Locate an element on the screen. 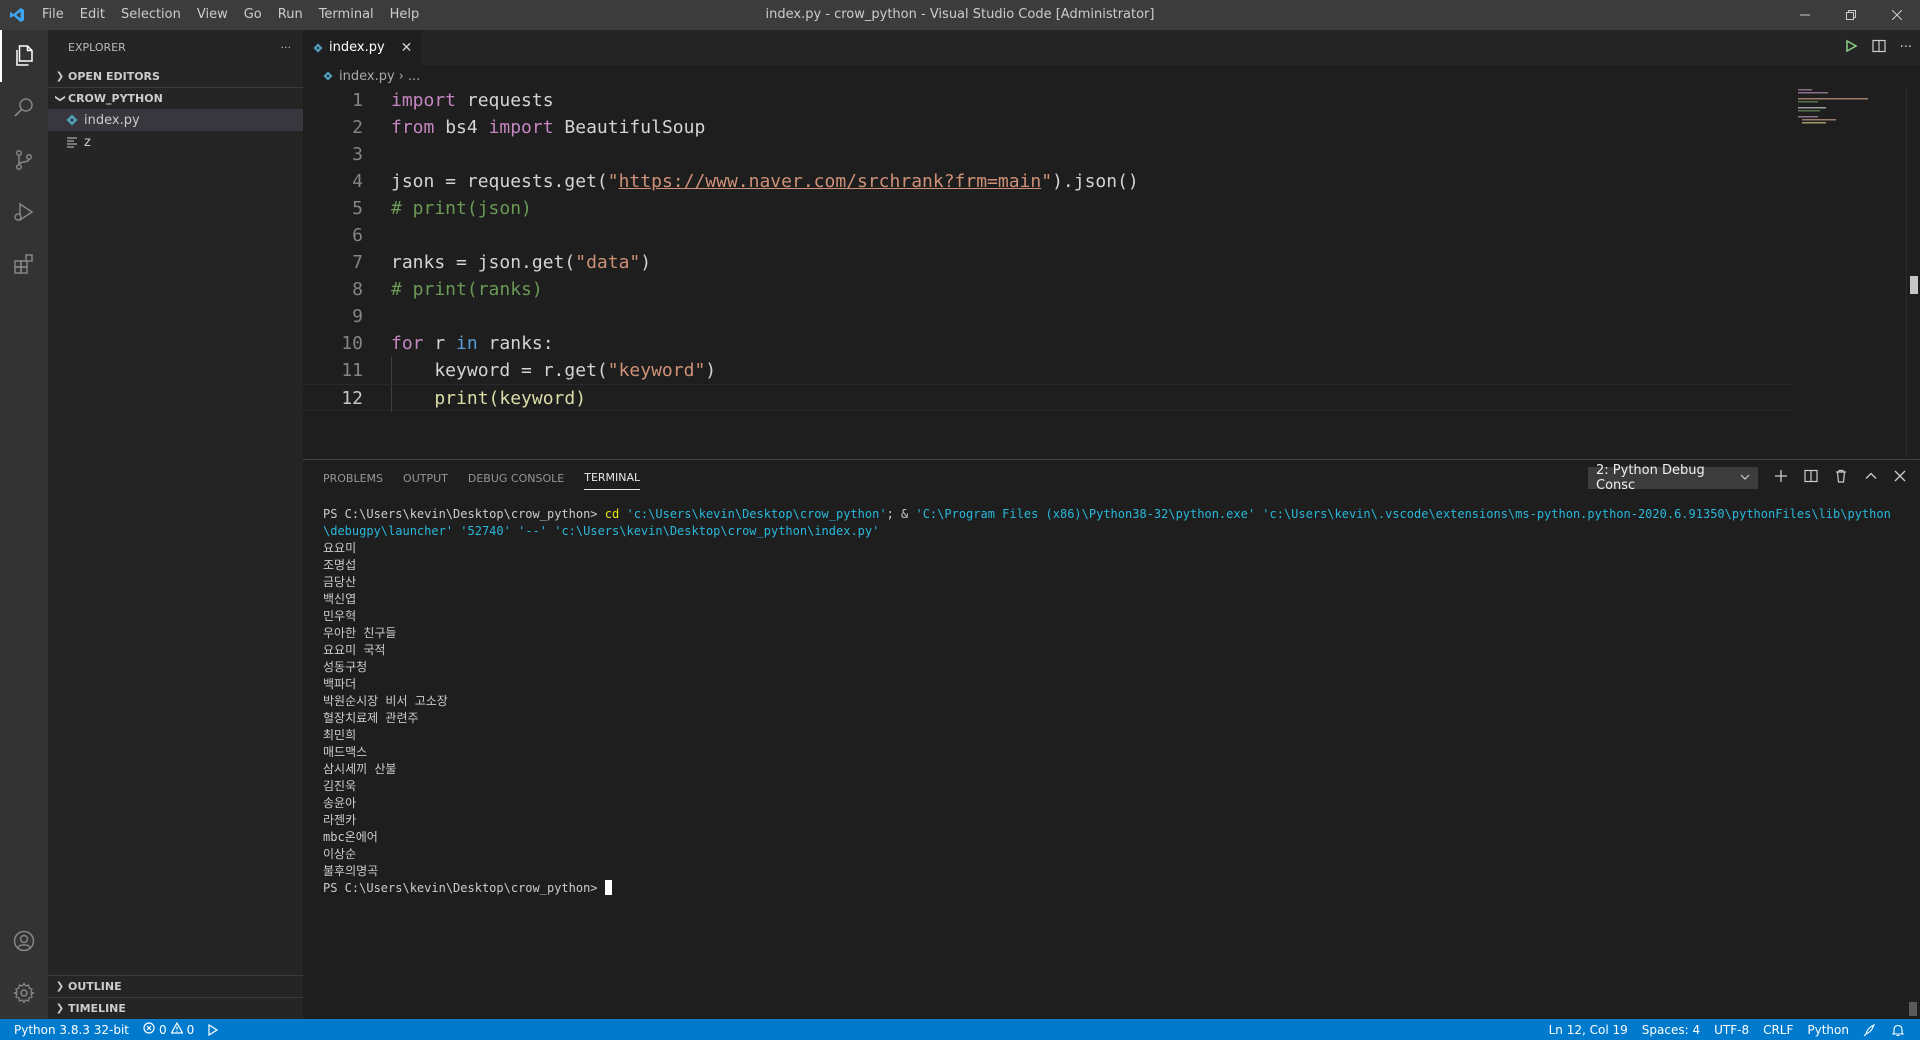 Image resolution: width=1920 pixels, height=1040 pixels. indent-guide is located at coordinates (391, 370).